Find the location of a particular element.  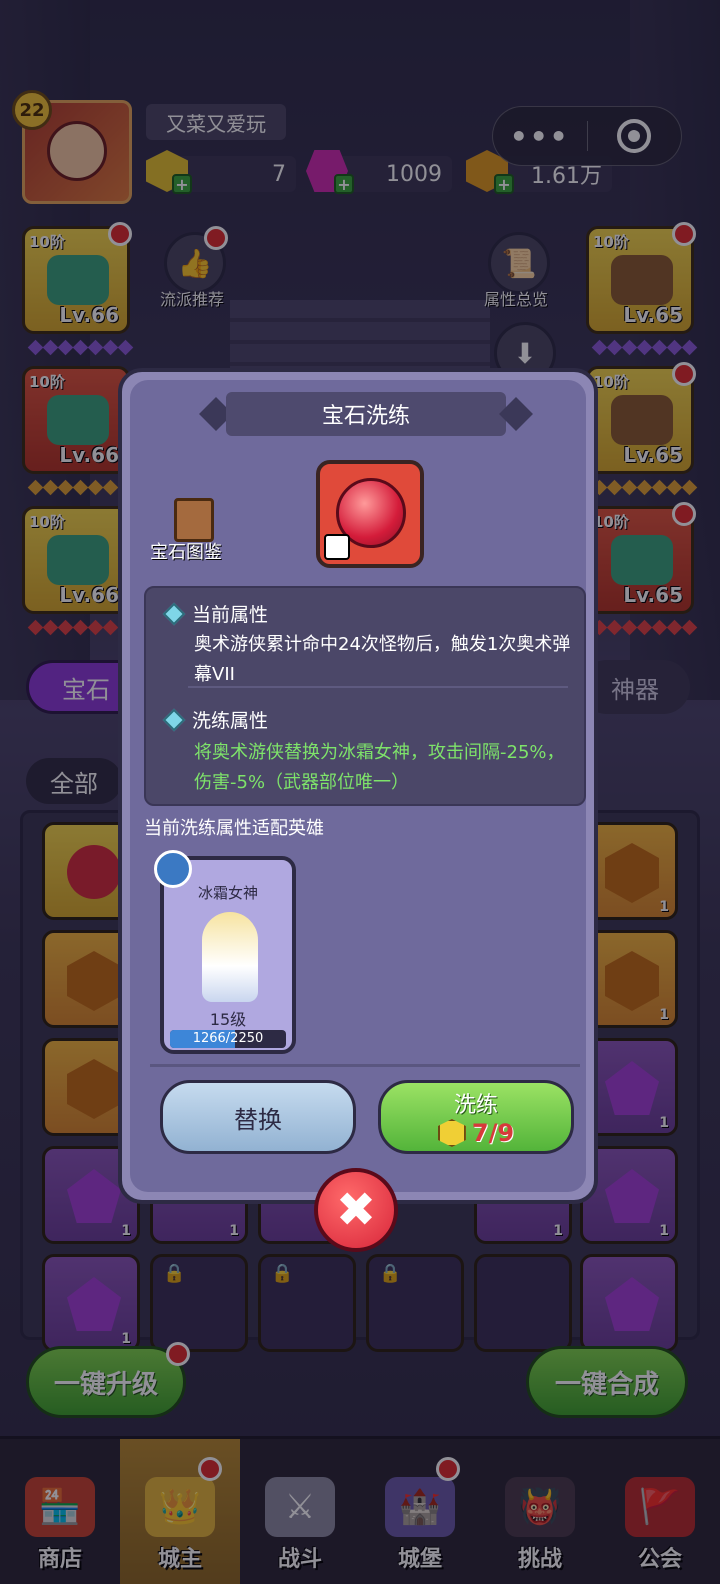

attr-divider is located at coordinates (378, 687).